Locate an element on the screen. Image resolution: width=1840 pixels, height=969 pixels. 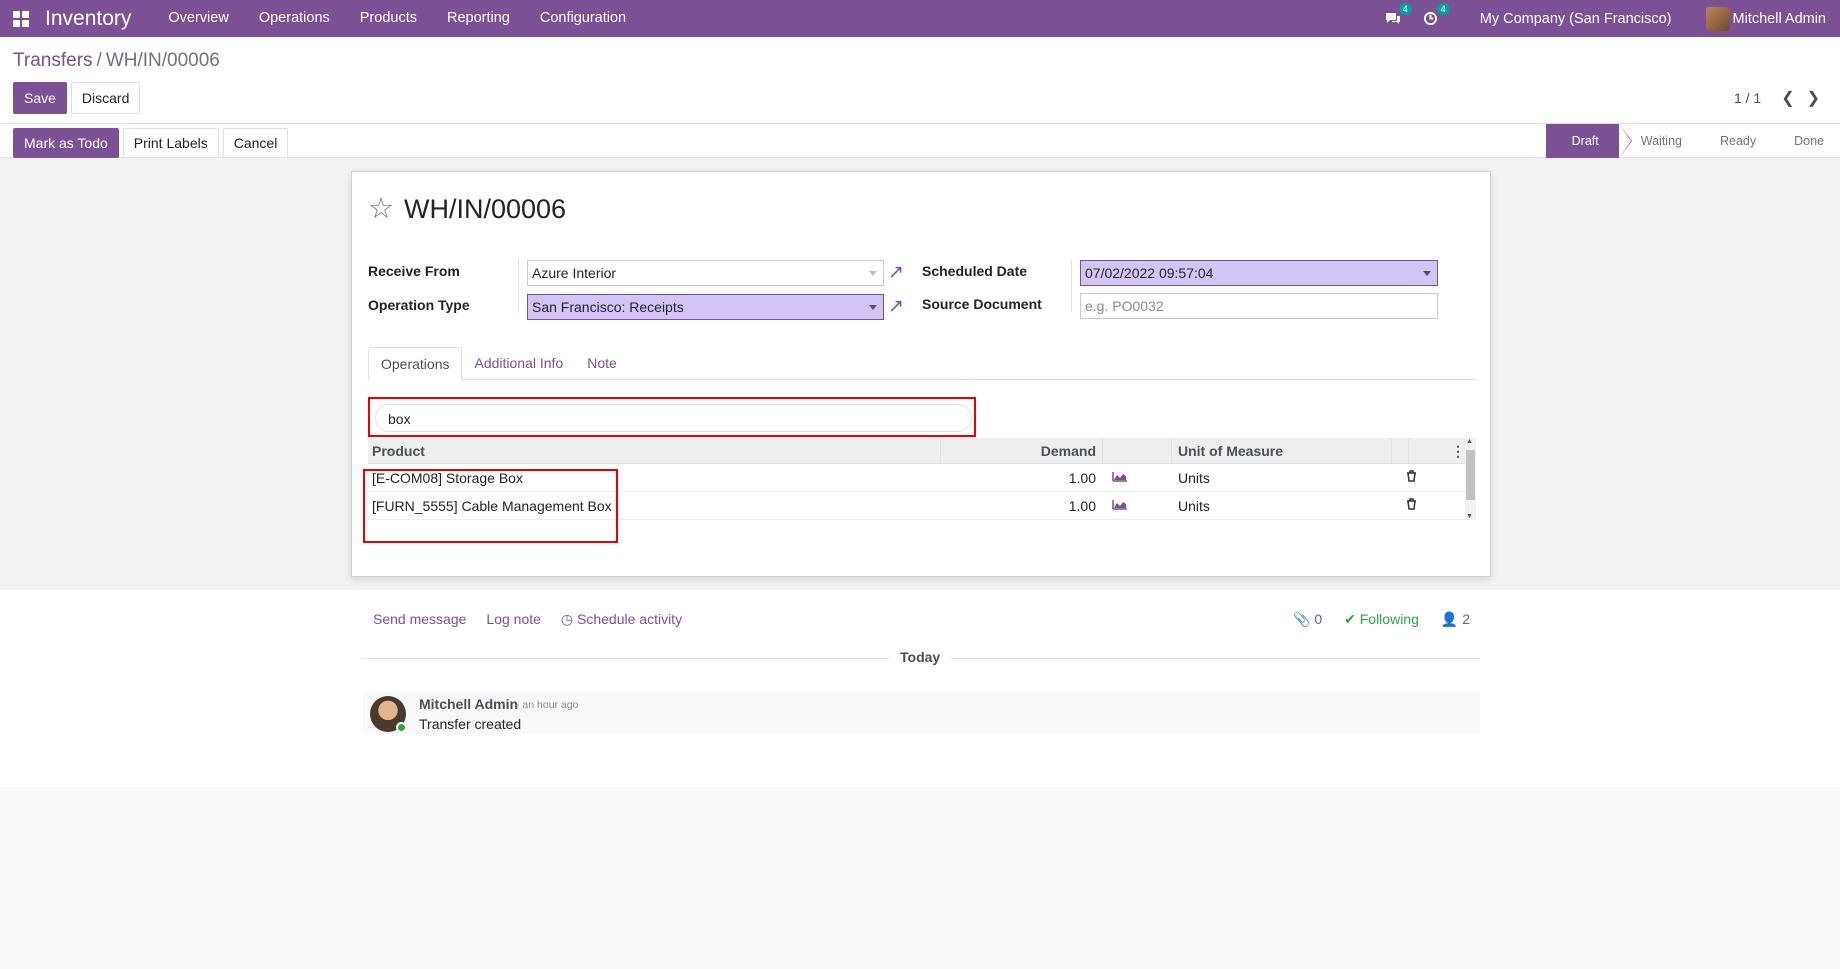
messages-badge: 4 is located at coordinates (1405, 8).